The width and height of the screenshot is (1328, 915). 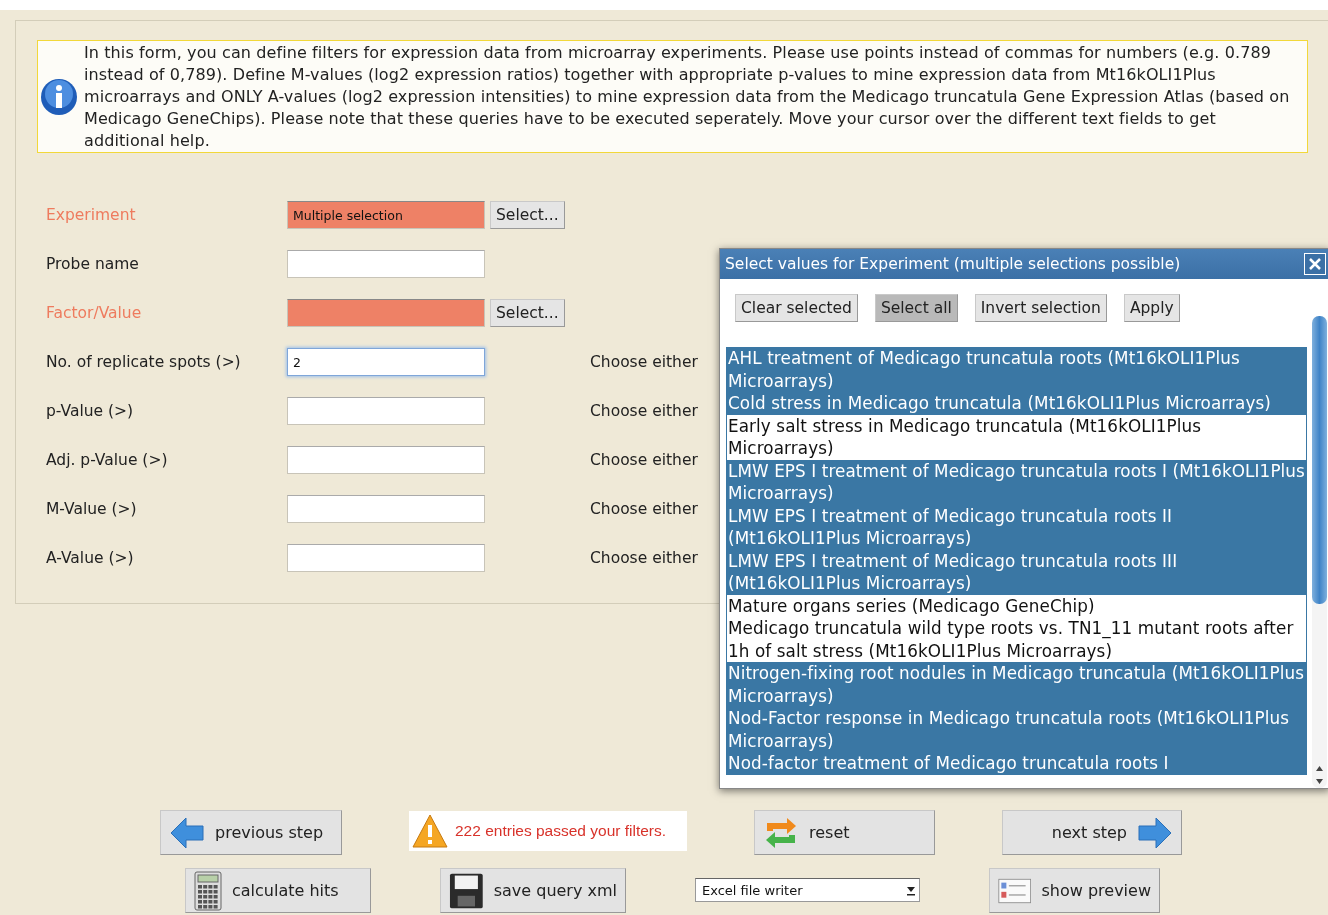 What do you see at coordinates (91, 215) in the screenshot?
I see `field-label: Experiment` at bounding box center [91, 215].